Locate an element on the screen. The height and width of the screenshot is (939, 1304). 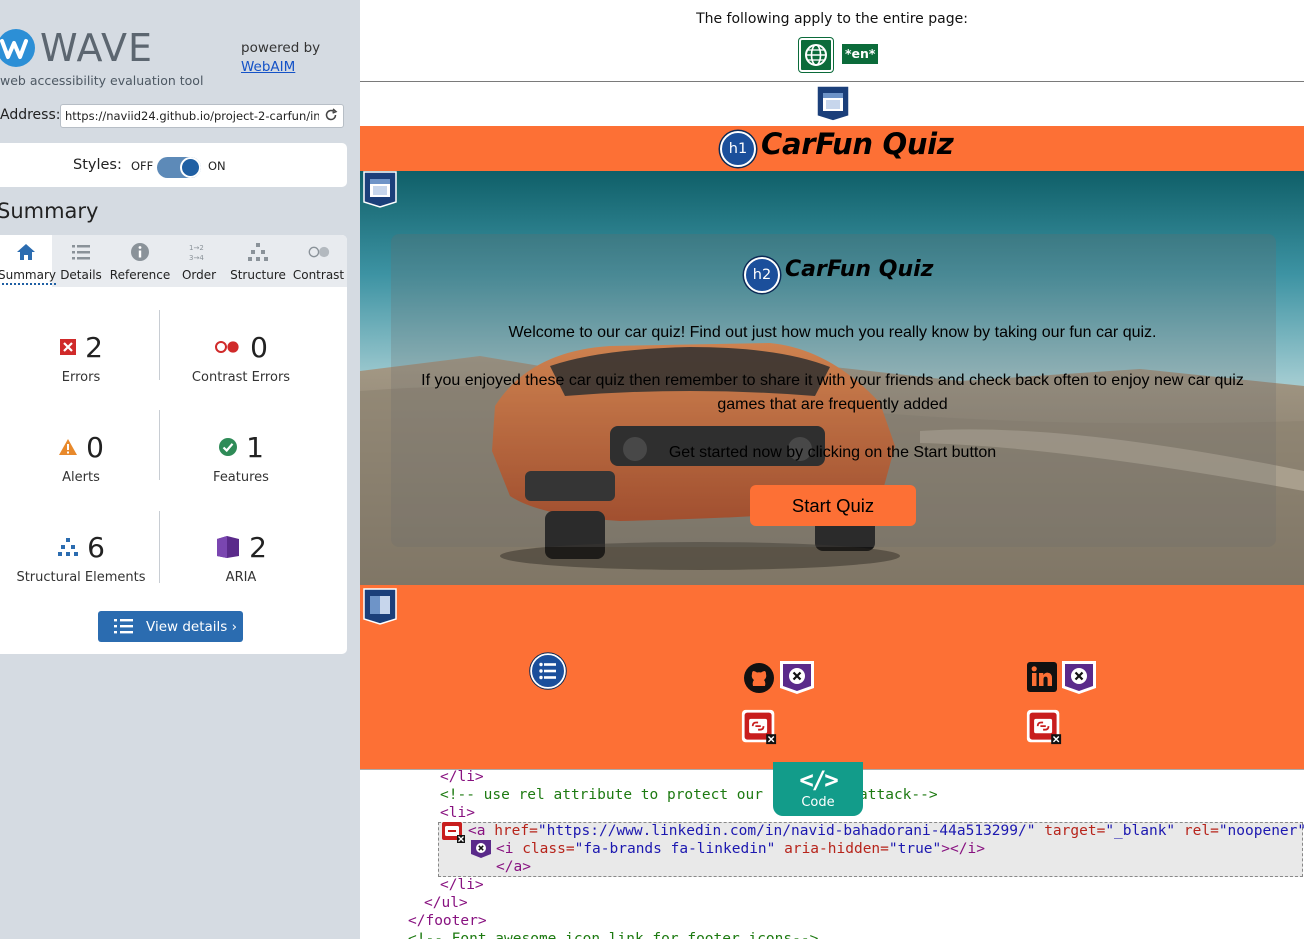
errors-label: Errors is located at coordinates (81, 377).